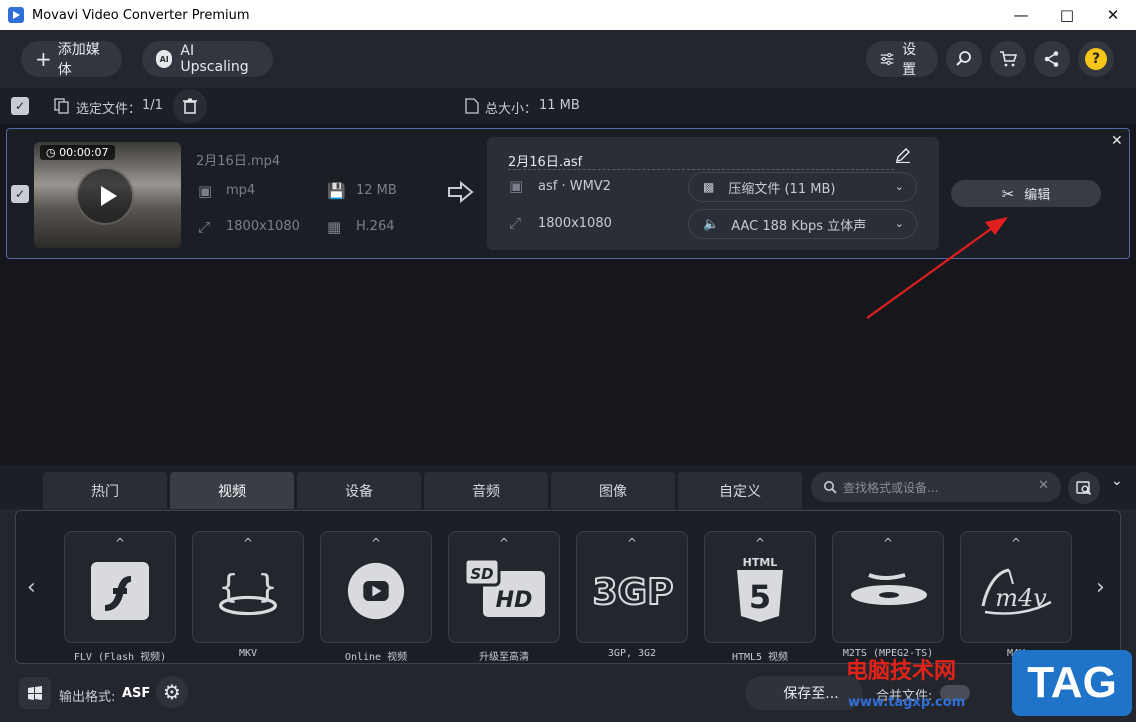 This screenshot has width=1136, height=722. I want to click on tab-video: 视频, so click(232, 490).